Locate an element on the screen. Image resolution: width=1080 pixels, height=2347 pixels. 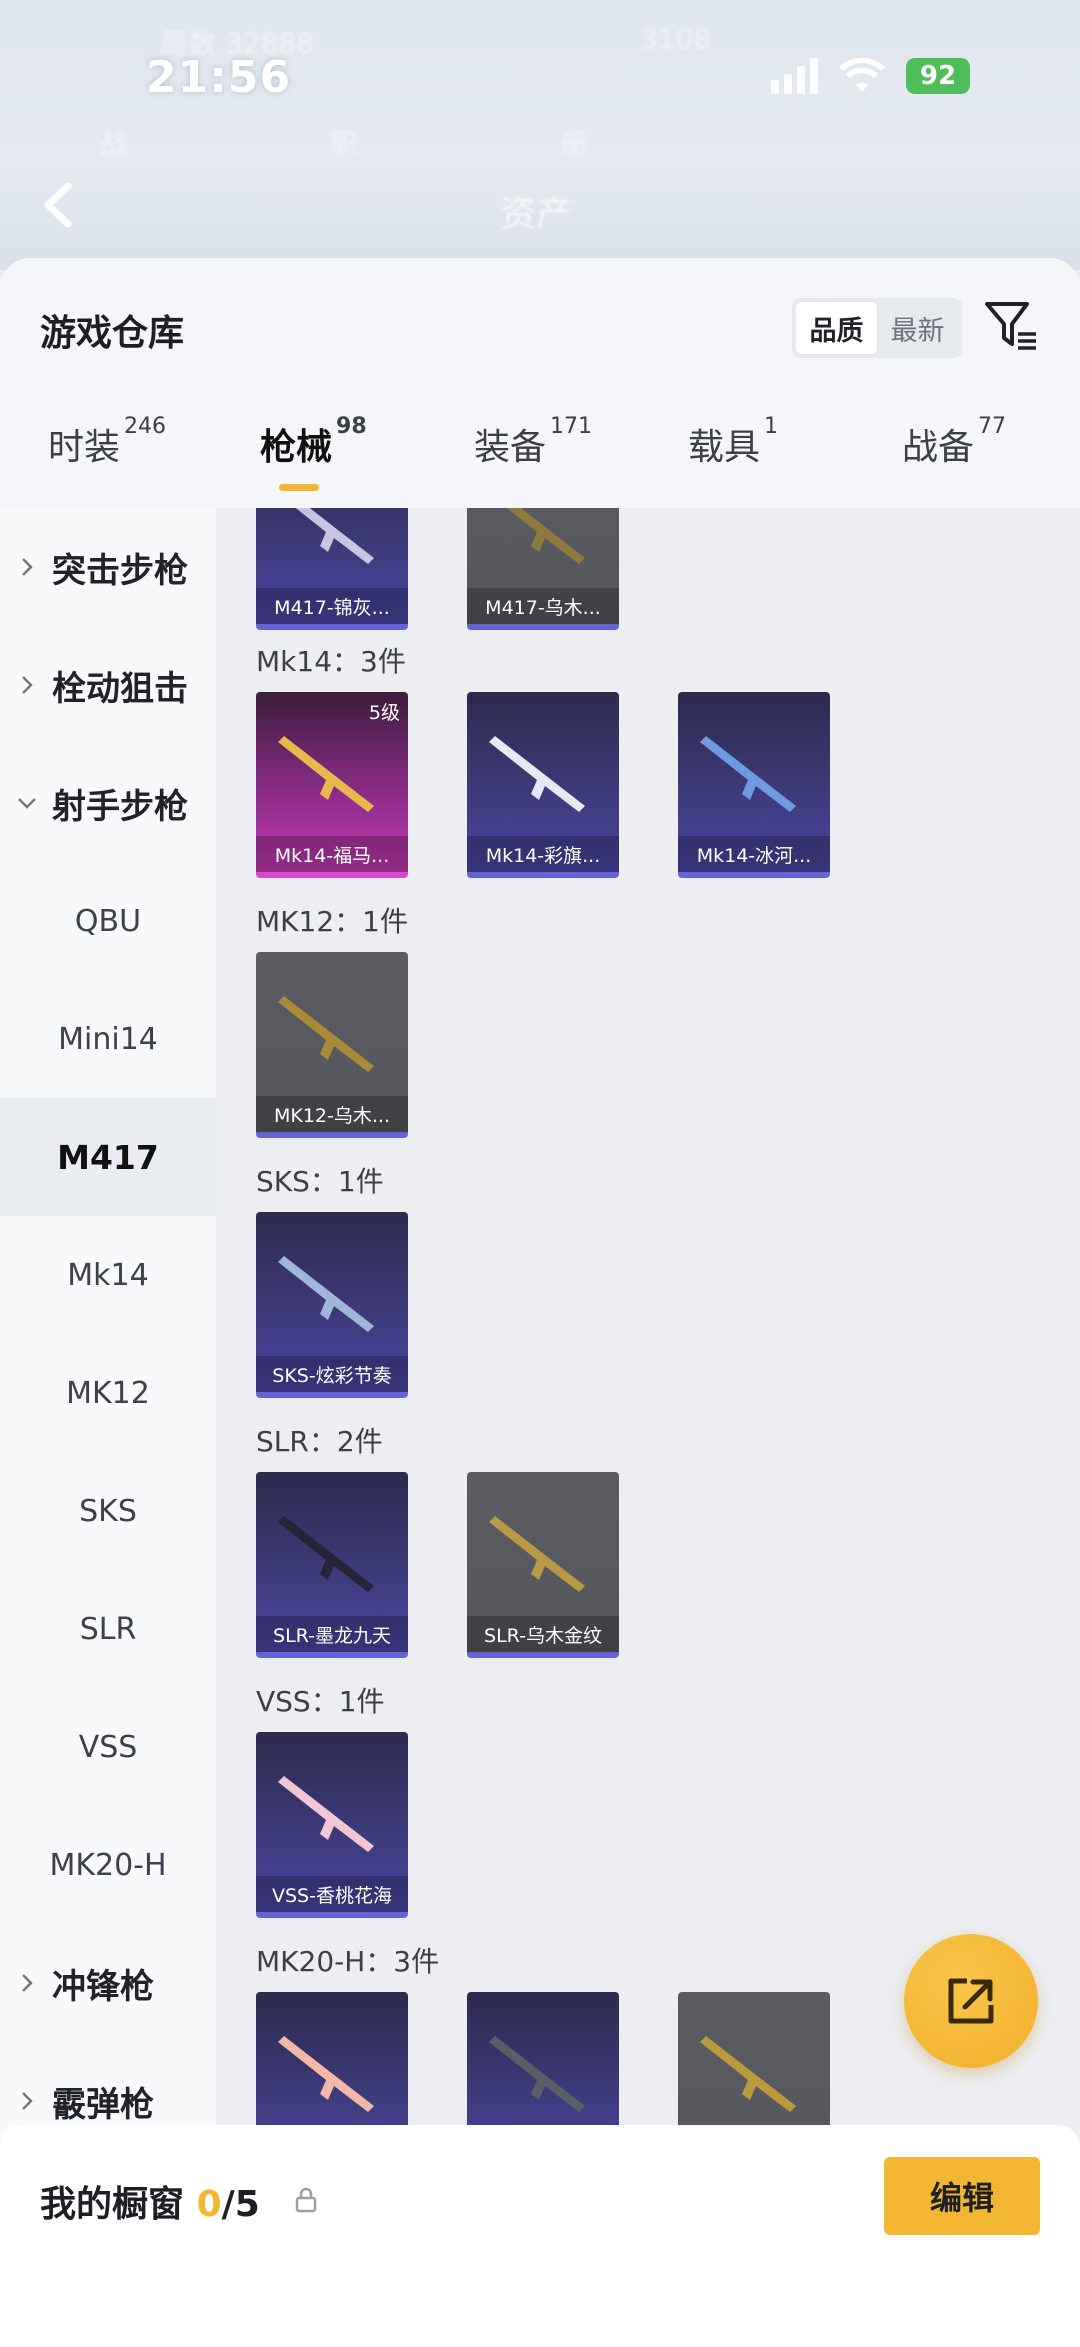
subcategory-mk14: Mk14 is located at coordinates (108, 1275).